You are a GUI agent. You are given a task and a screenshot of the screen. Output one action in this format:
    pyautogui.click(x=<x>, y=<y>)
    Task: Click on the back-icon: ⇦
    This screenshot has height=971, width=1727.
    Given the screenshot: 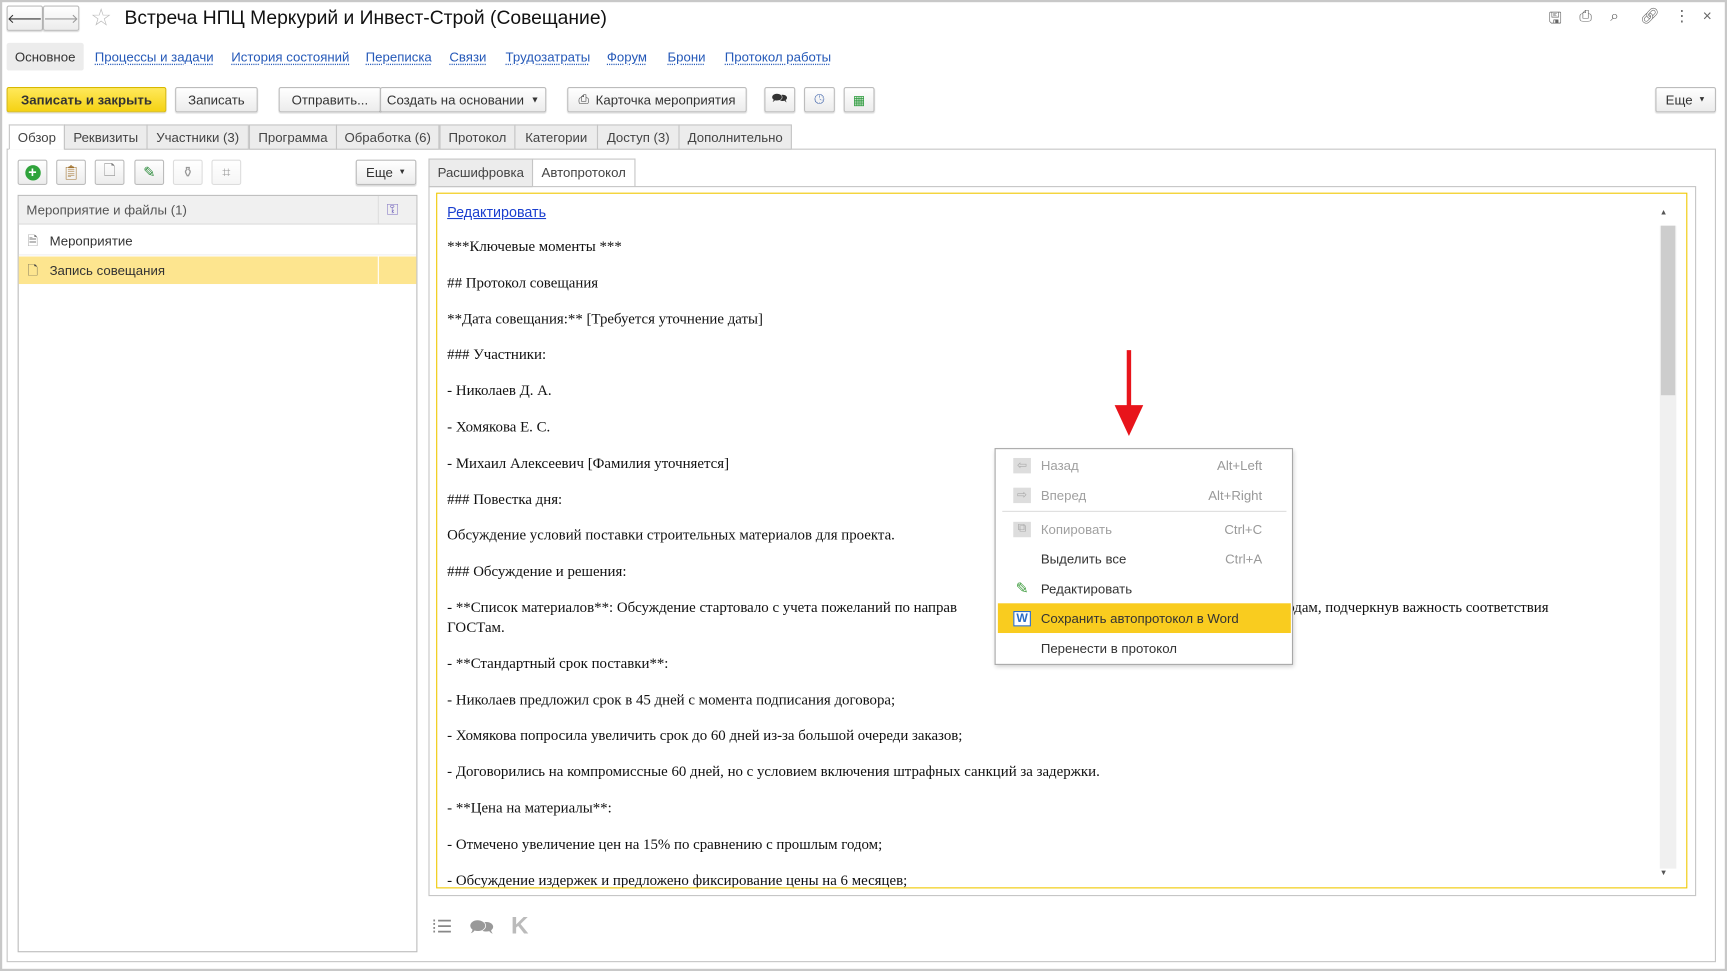 What is the action you would take?
    pyautogui.click(x=1022, y=465)
    